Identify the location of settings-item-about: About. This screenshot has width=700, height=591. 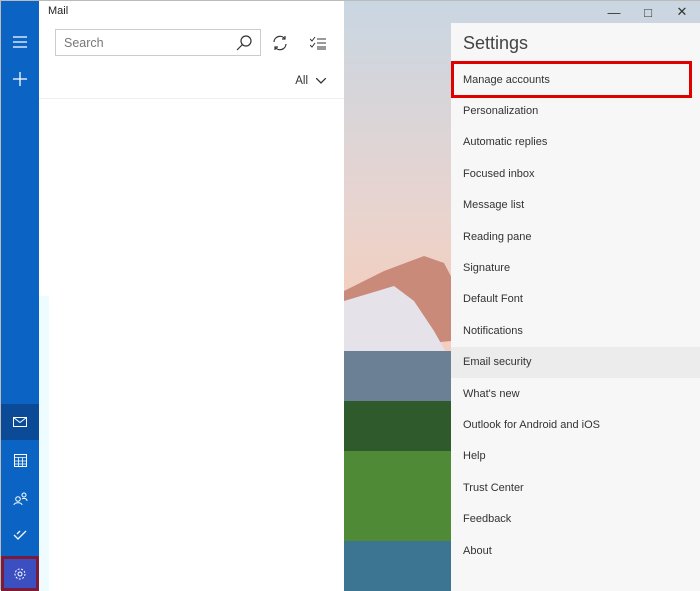
(575, 550).